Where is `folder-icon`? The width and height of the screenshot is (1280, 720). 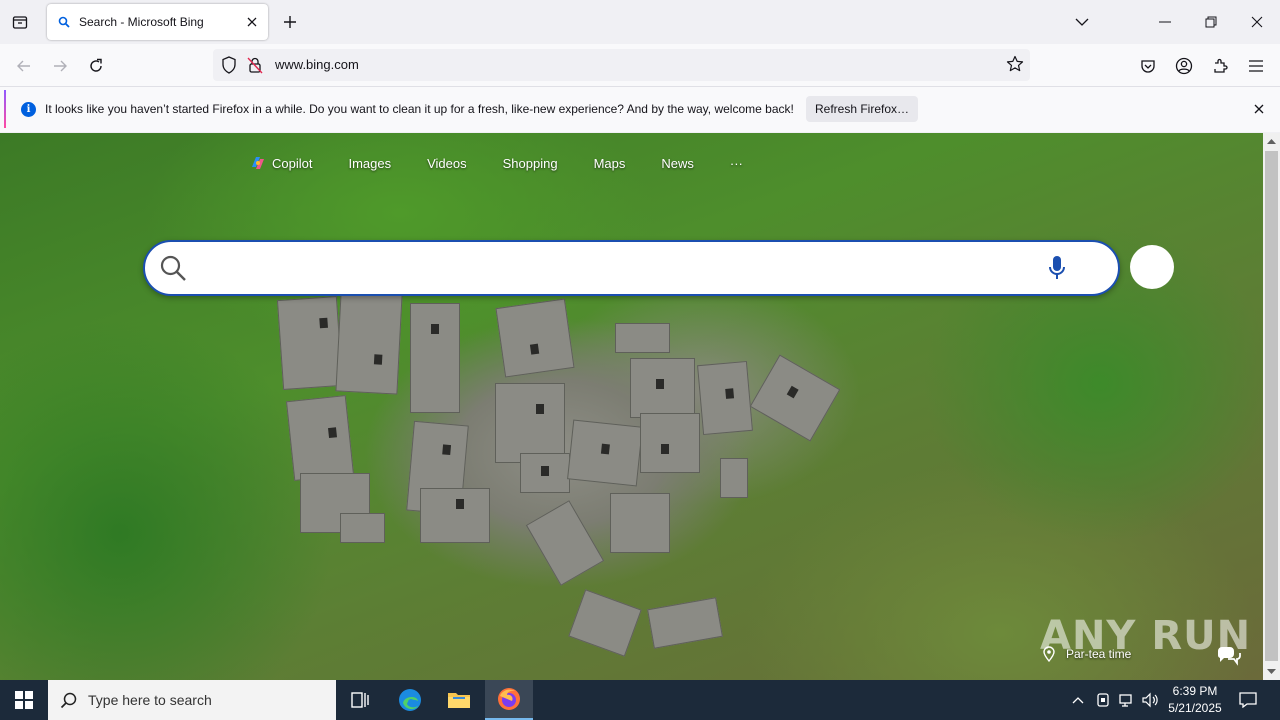
folder-icon is located at coordinates (459, 700).